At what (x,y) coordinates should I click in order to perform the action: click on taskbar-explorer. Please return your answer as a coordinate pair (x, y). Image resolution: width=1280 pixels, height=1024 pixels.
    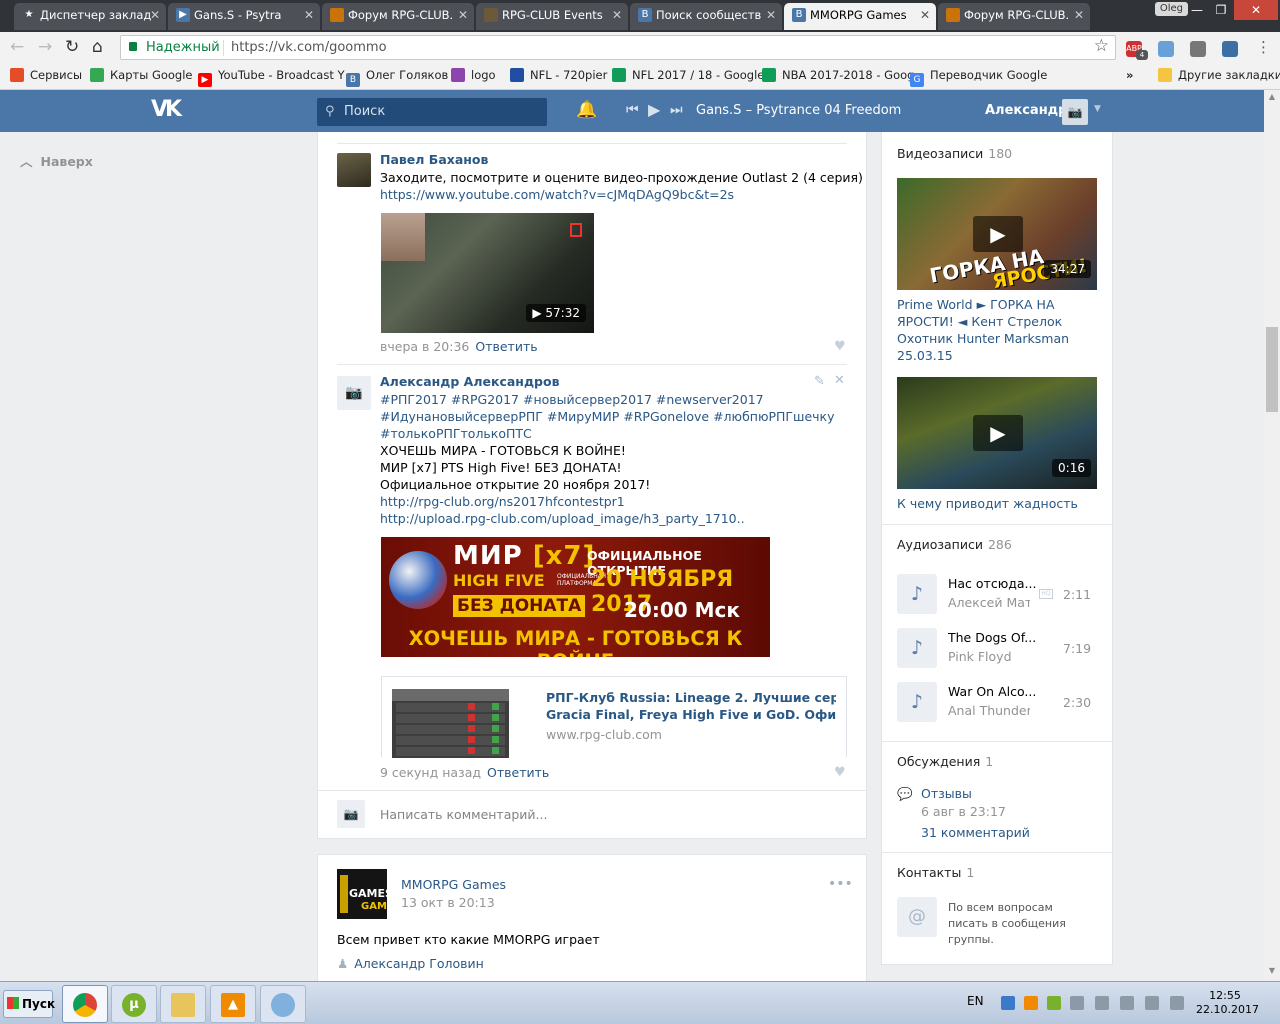
    Looking at the image, I should click on (183, 1004).